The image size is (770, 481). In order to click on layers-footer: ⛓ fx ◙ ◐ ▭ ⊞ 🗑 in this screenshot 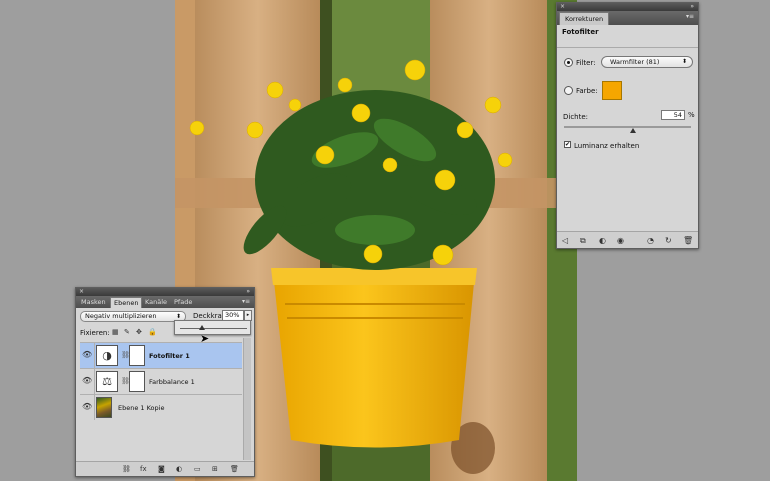, I will do `click(165, 468)`.